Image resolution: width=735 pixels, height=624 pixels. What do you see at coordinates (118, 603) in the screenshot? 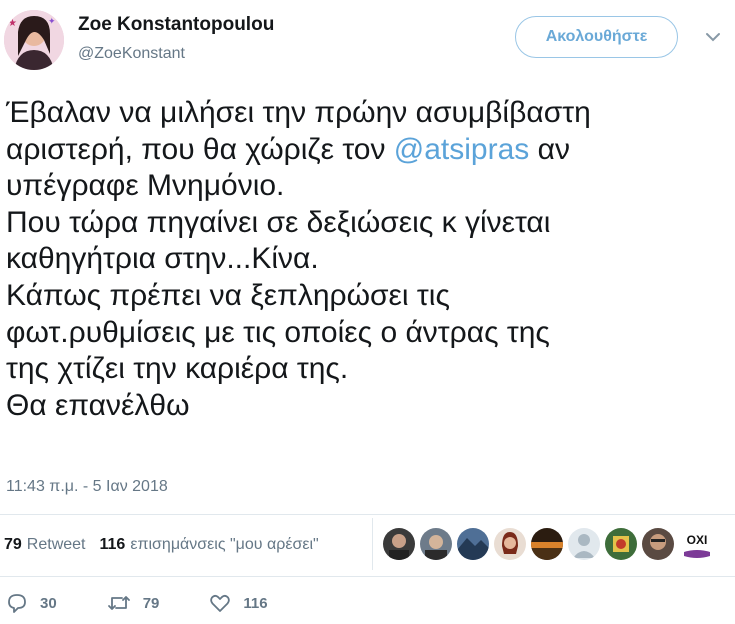
I see `retweet-icon` at bounding box center [118, 603].